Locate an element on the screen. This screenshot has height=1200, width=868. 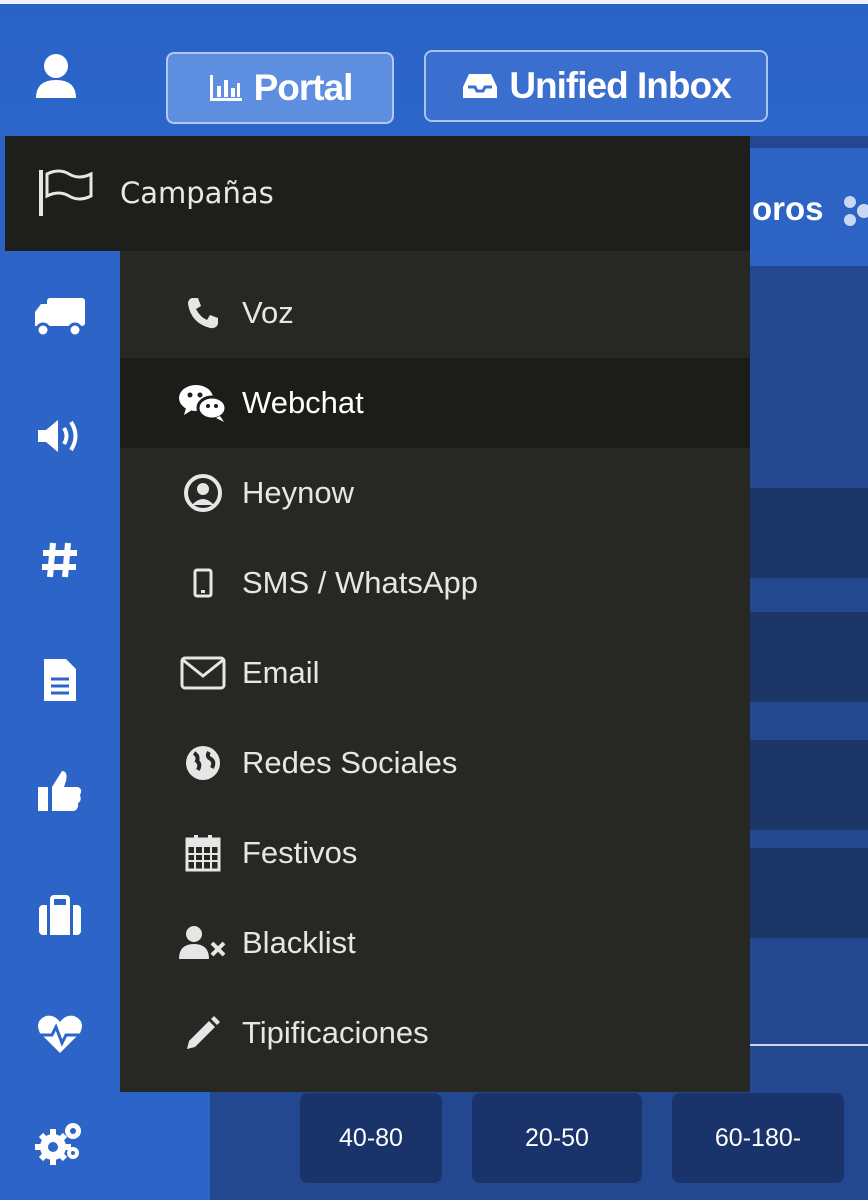
sidebar-item-business is located at coordinates (60, 916).